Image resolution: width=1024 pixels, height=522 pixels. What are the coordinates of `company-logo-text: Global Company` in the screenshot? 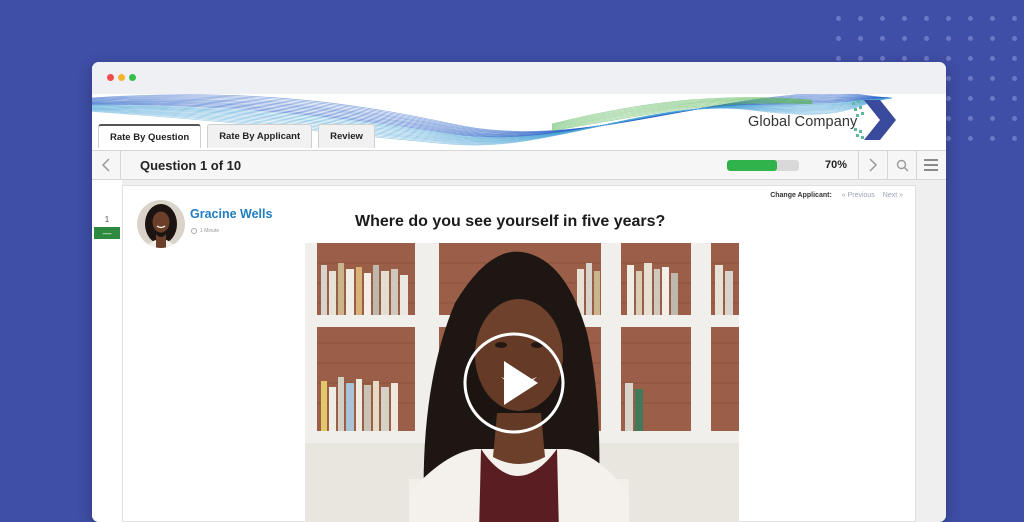 It's located at (803, 122).